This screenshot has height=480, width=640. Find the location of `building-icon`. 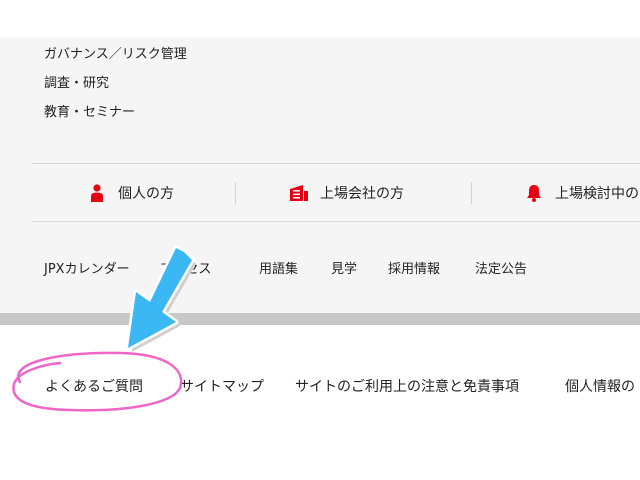

building-icon is located at coordinates (299, 193).